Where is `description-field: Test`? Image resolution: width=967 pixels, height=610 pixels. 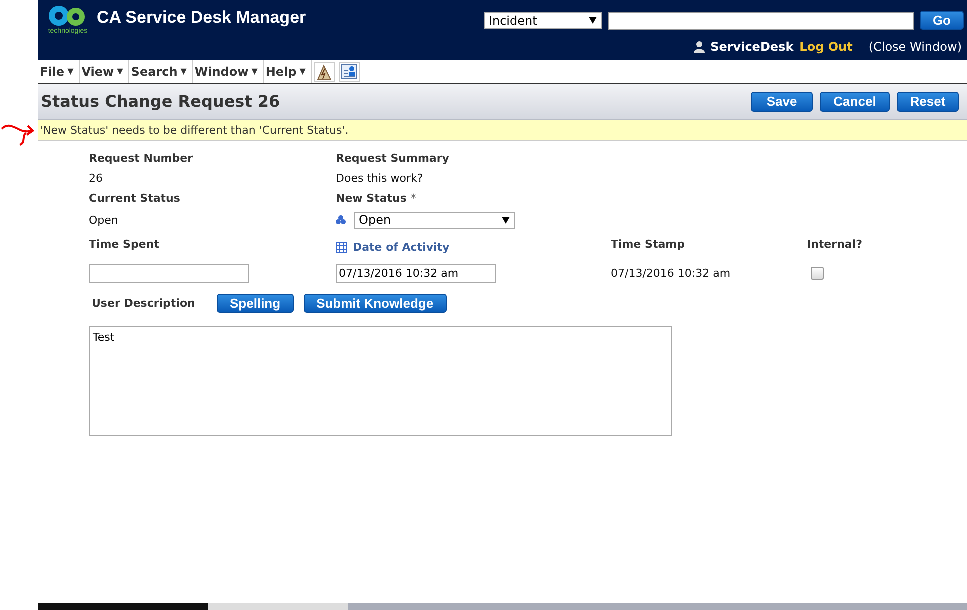 description-field: Test is located at coordinates (380, 381).